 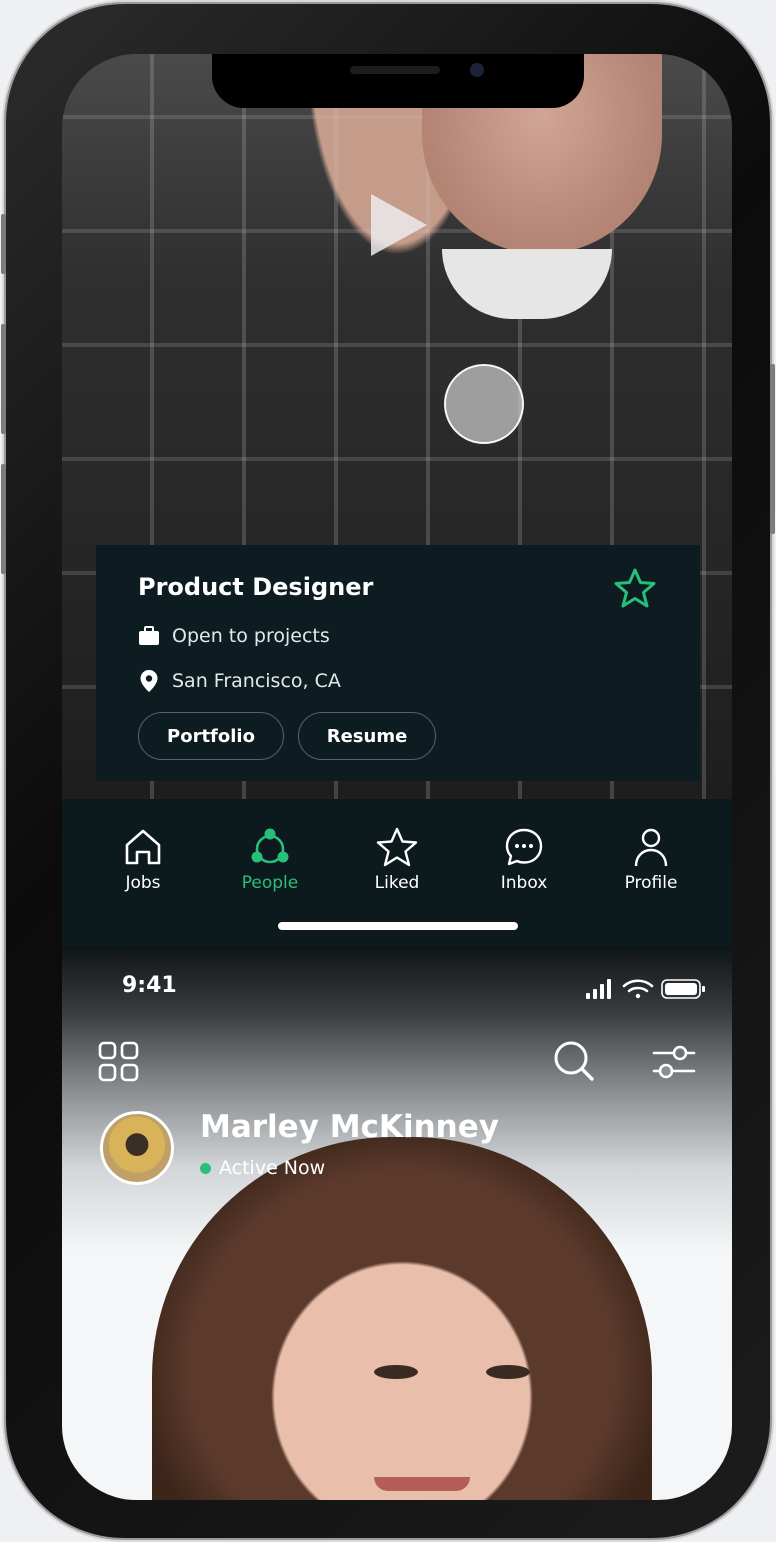 I want to click on tab-label: Inbox, so click(x=524, y=883).